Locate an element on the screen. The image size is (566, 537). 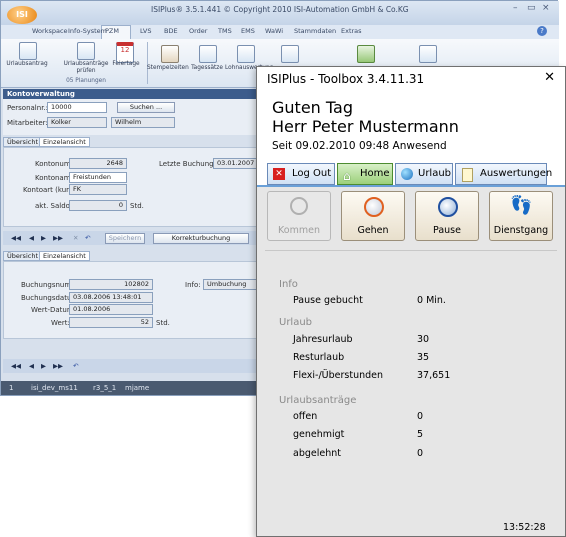
flexi-label: Flexi-/Überstunden is located at coordinates (338, 375).